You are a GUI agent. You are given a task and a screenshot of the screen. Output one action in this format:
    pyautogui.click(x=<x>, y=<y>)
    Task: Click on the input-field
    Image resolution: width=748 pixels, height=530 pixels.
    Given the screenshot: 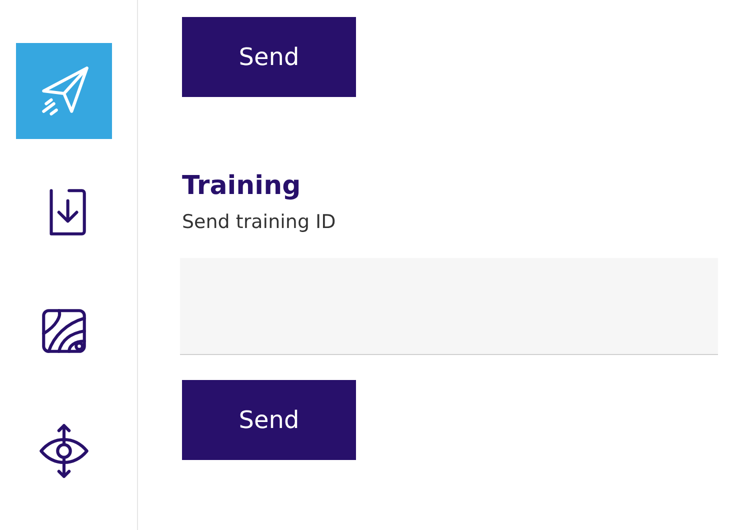 What is the action you would take?
    pyautogui.click(x=449, y=306)
    